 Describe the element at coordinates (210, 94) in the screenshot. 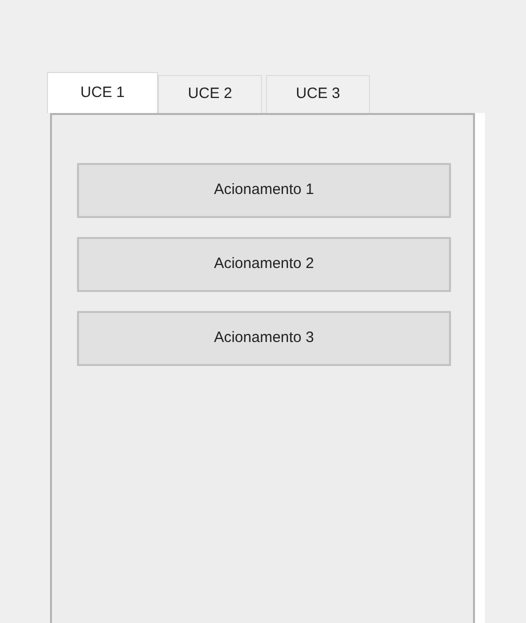

I see `tab: UCE 2` at that location.